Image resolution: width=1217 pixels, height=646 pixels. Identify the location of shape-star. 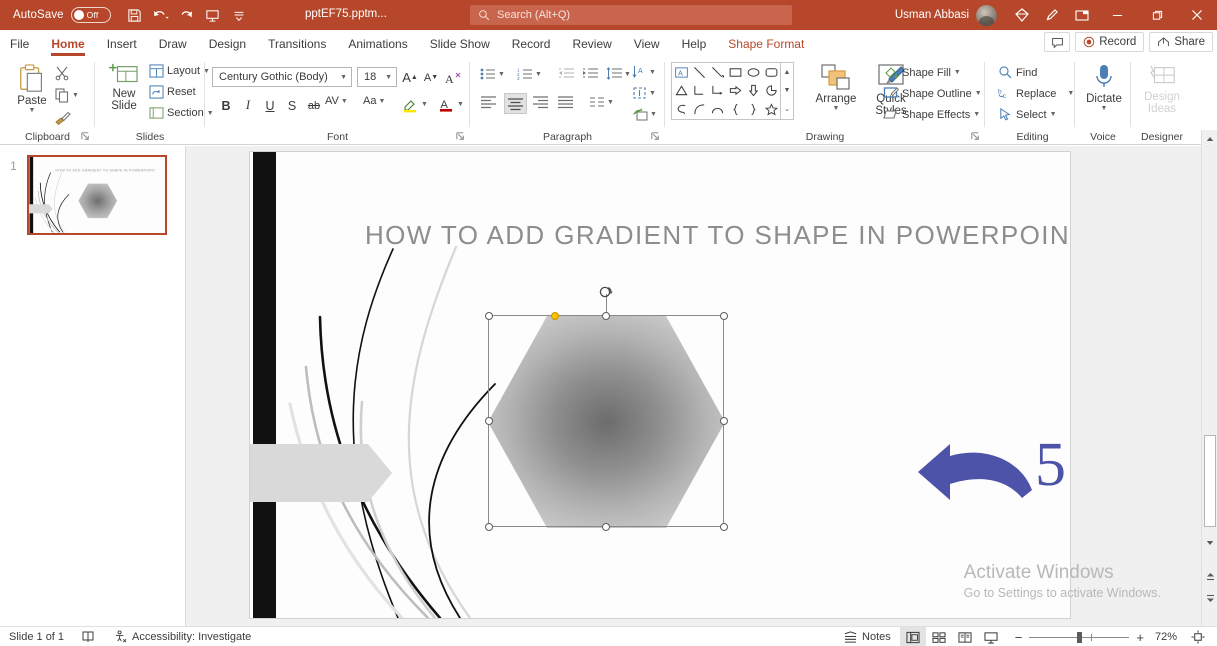
(771, 109).